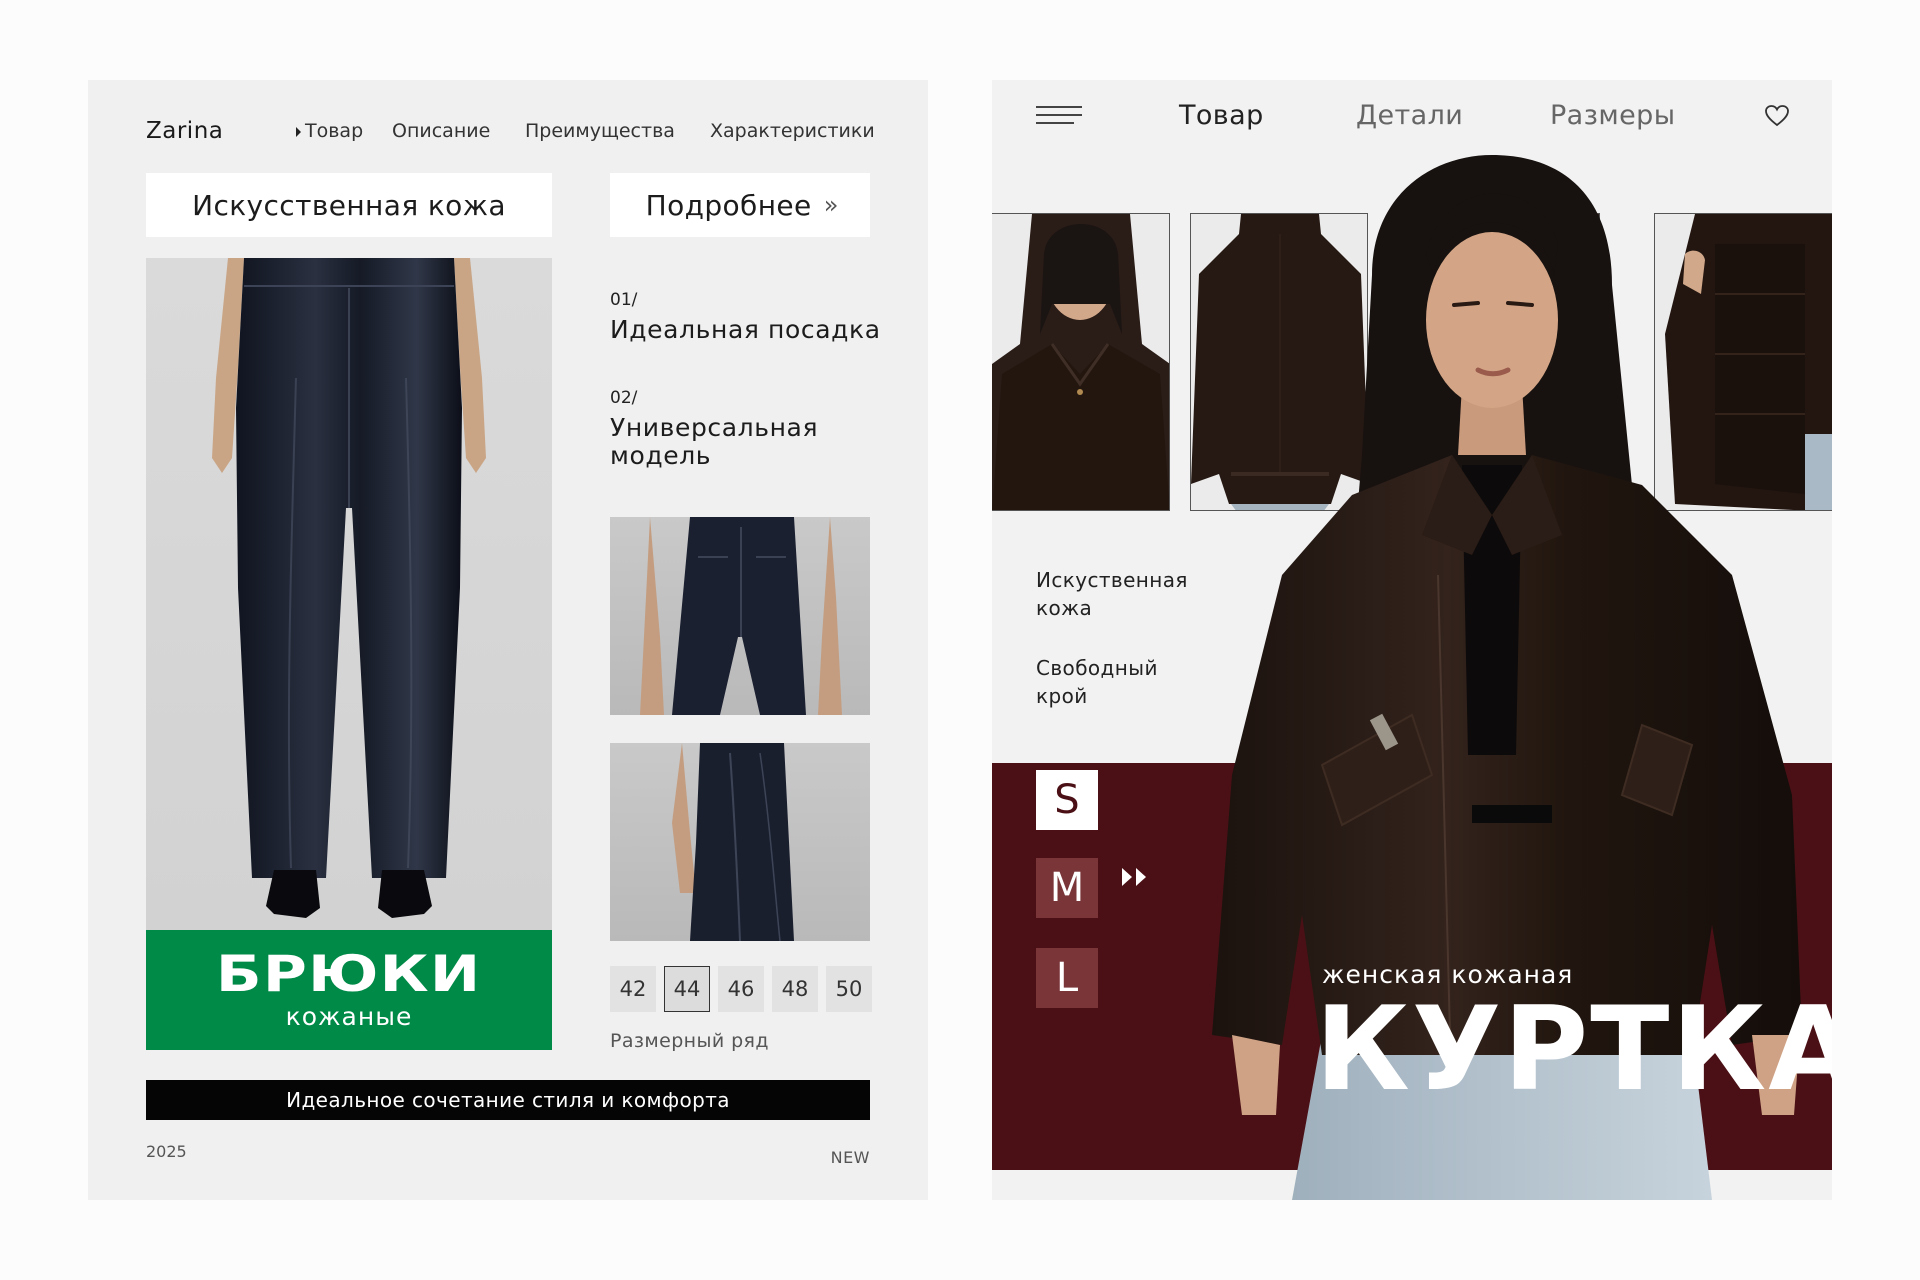 Image resolution: width=1920 pixels, height=1280 pixels. What do you see at coordinates (166, 1151) in the screenshot?
I see `year-label: 2025` at bounding box center [166, 1151].